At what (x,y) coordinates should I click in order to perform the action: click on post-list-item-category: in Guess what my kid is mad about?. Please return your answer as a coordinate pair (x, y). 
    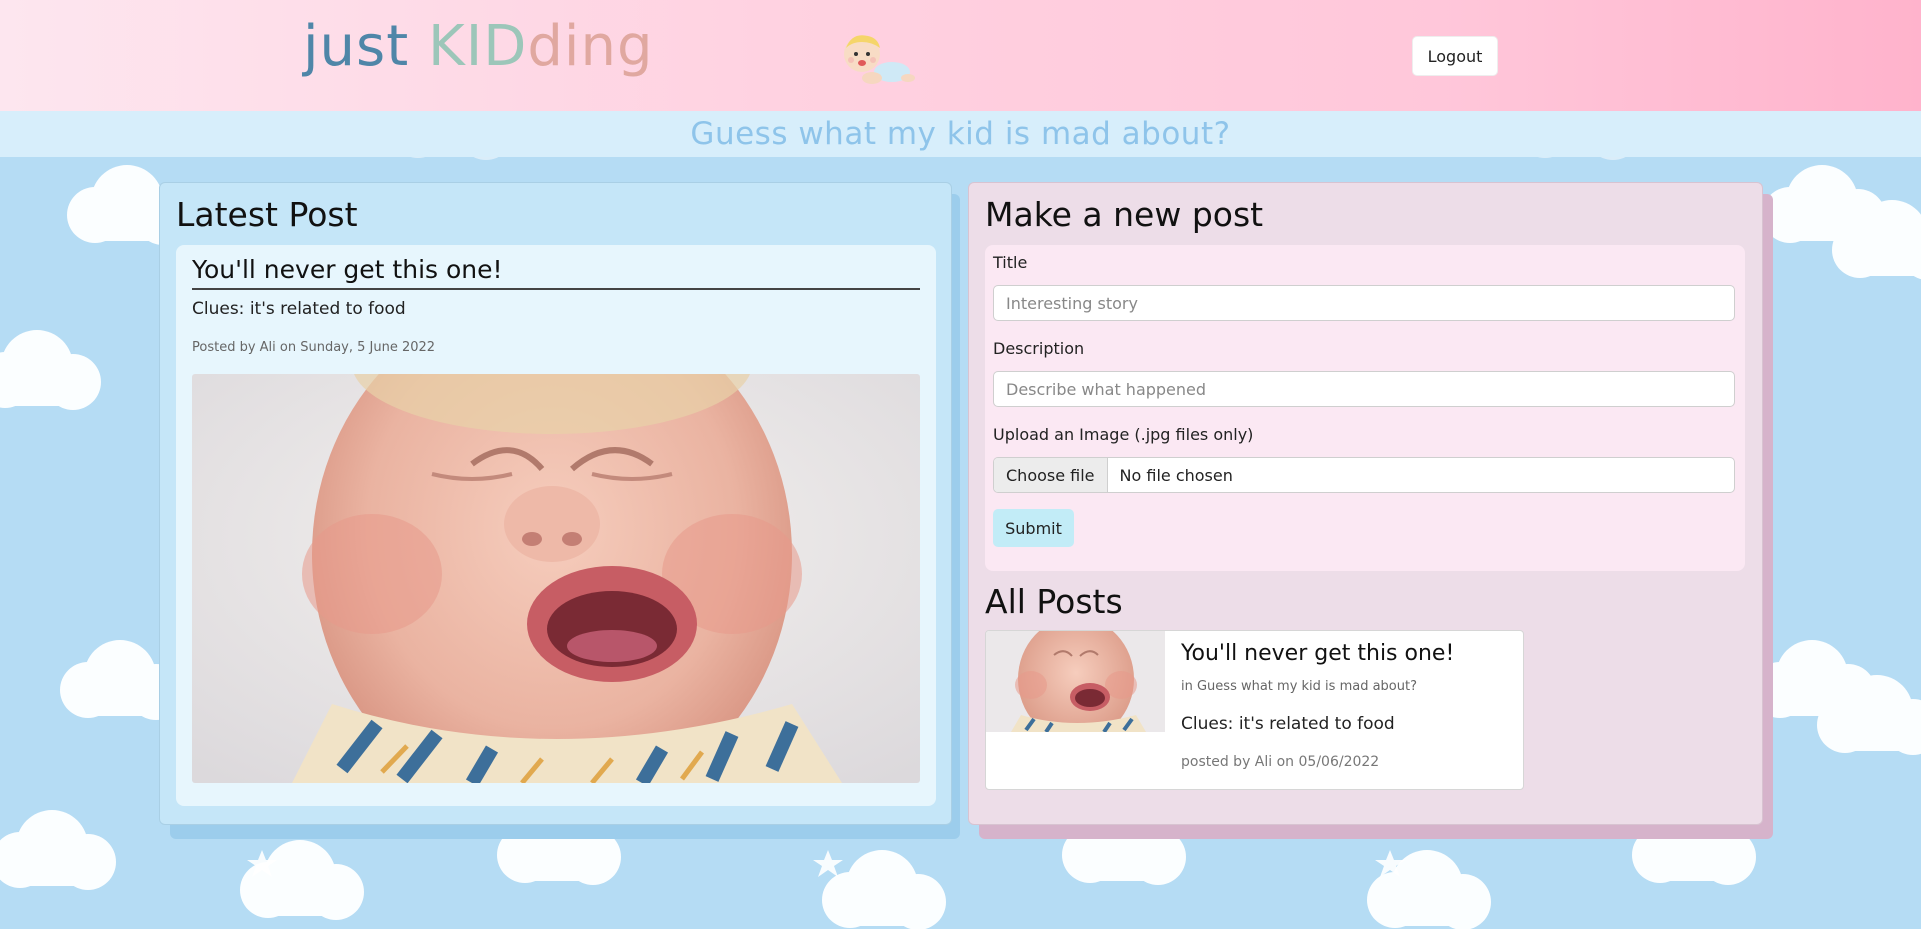
    Looking at the image, I should click on (1299, 686).